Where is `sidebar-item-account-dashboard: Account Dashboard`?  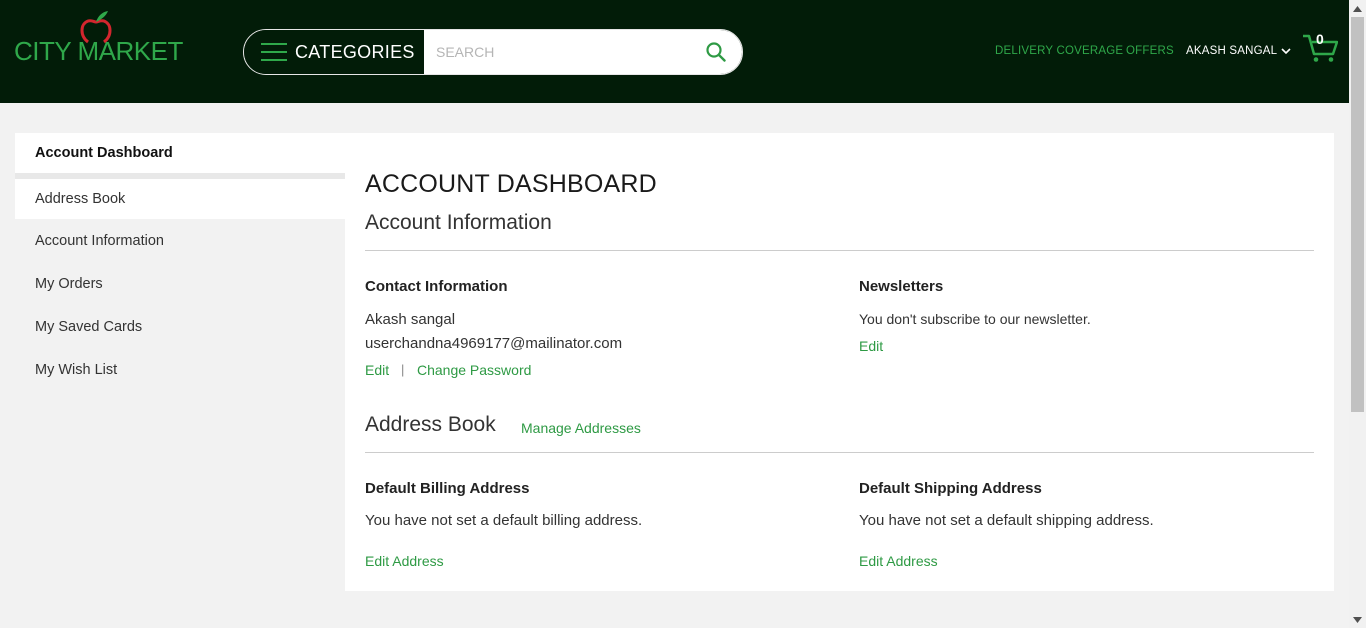 sidebar-item-account-dashboard: Account Dashboard is located at coordinates (180, 153).